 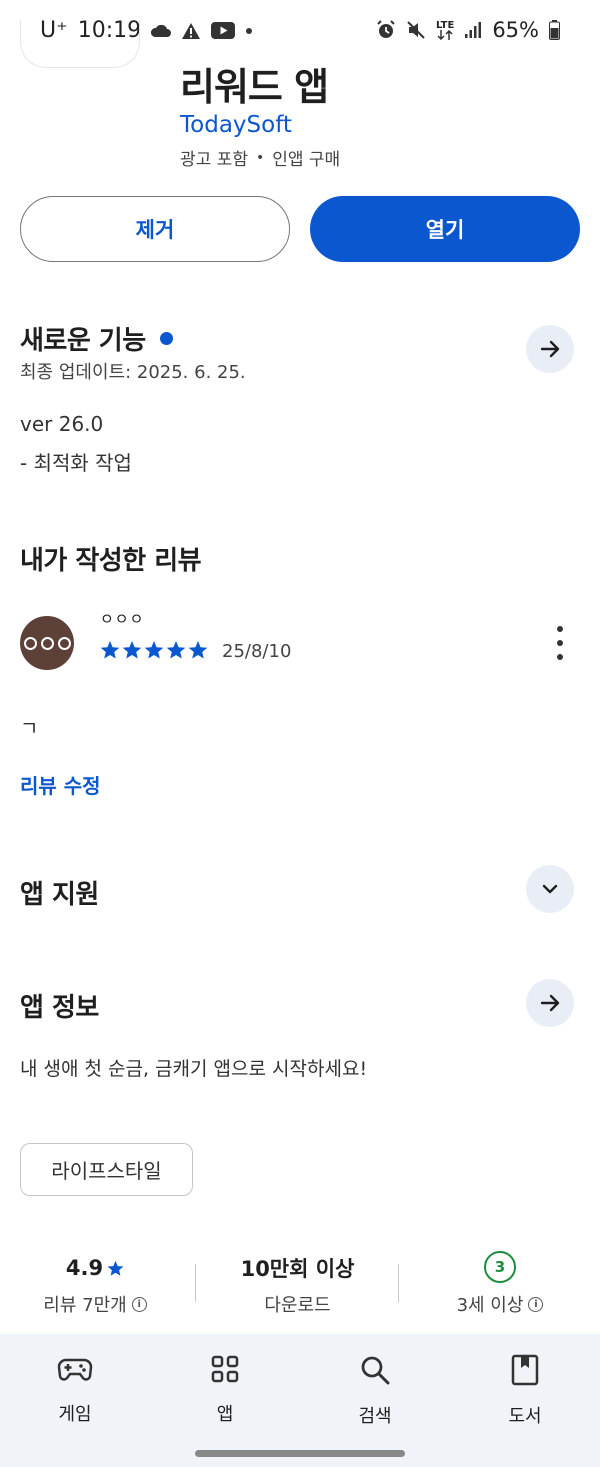 I want to click on nav-label-games: 게임, so click(x=75, y=1414).